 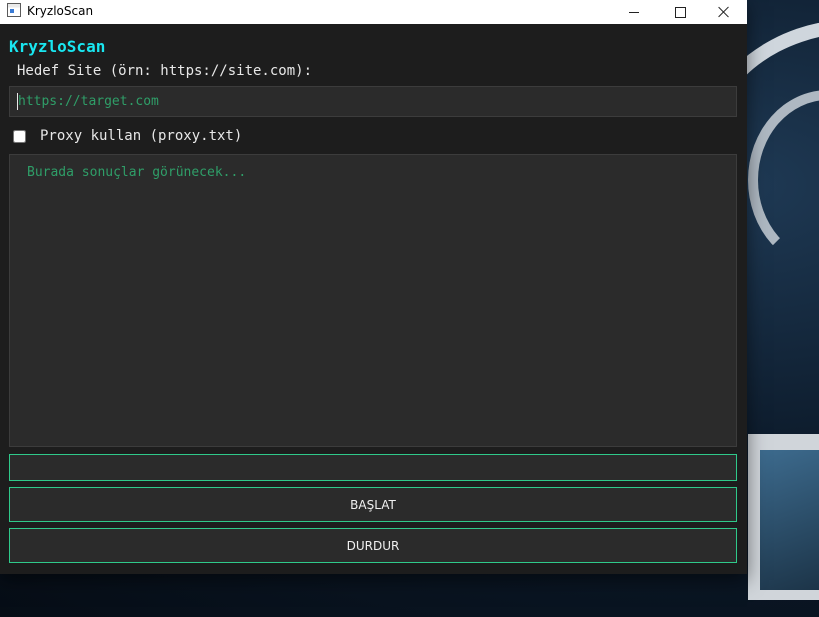 I want to click on window-title: KryzloScan, so click(x=60, y=11).